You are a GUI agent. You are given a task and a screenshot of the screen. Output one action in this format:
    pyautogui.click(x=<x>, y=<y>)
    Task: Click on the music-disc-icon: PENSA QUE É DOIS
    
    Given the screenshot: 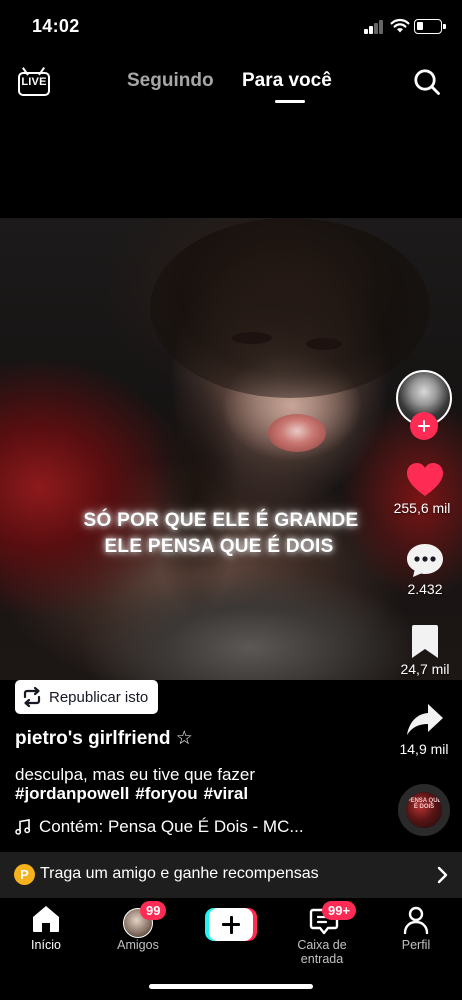 What is the action you would take?
    pyautogui.click(x=424, y=810)
    